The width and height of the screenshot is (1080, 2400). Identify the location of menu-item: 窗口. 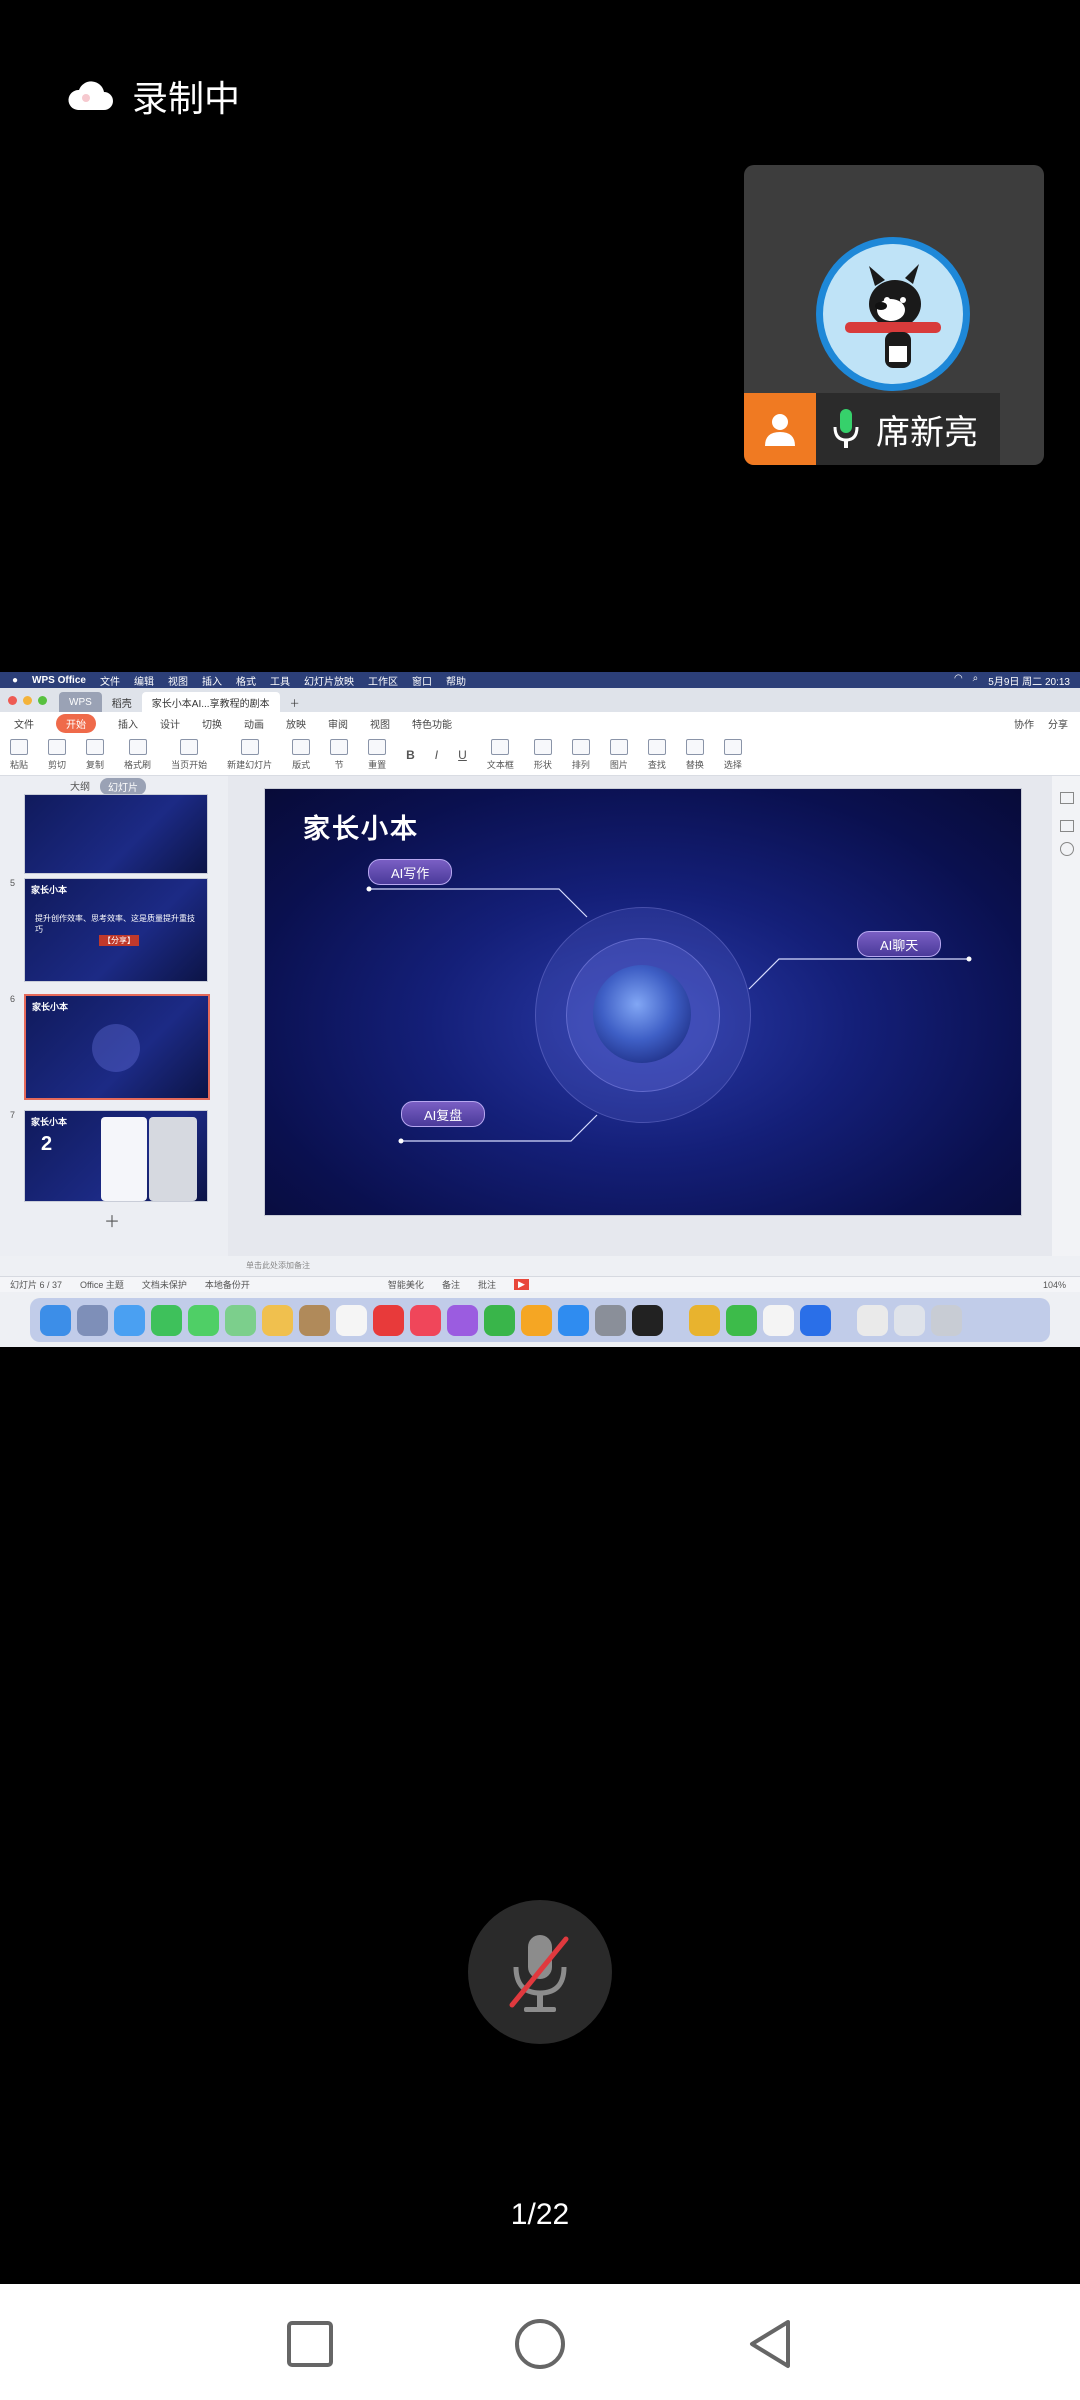
(422, 680).